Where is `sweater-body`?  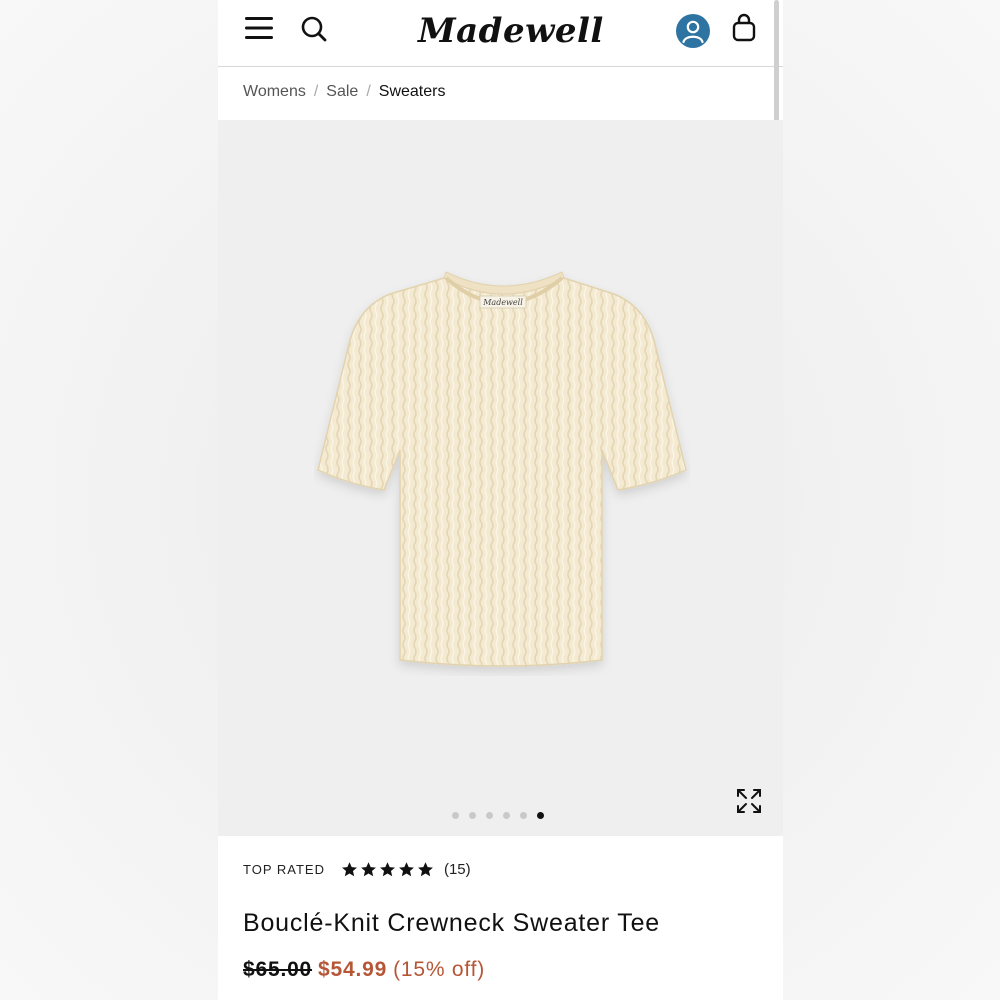 sweater-body is located at coordinates (502, 472).